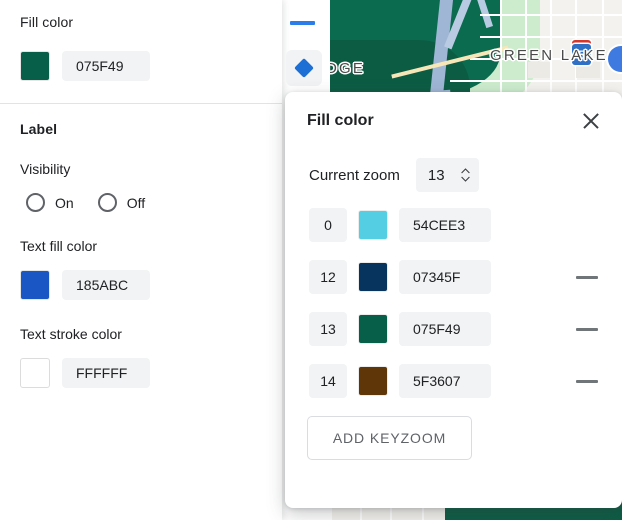 The width and height of the screenshot is (622, 520). What do you see at coordinates (302, 23) in the screenshot?
I see `minus-icon` at bounding box center [302, 23].